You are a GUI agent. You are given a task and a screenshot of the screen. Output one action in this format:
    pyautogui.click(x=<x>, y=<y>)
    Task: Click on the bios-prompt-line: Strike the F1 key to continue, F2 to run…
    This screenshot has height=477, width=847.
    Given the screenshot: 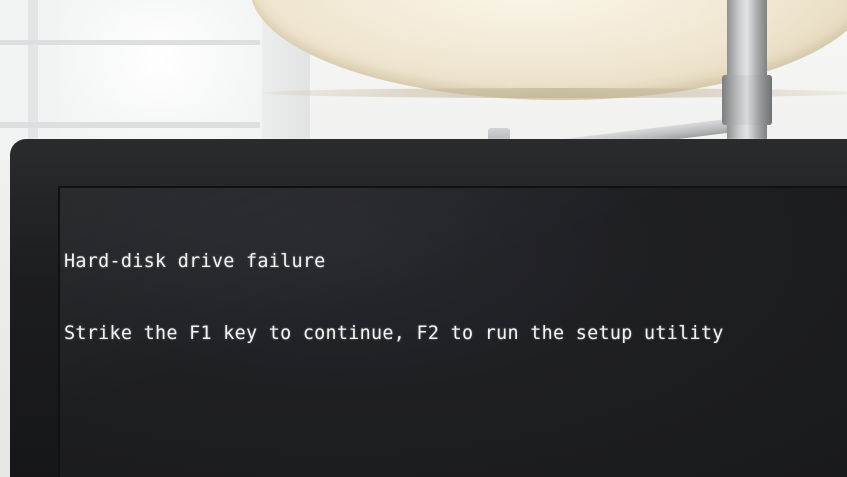 What is the action you would take?
    pyautogui.click(x=394, y=333)
    